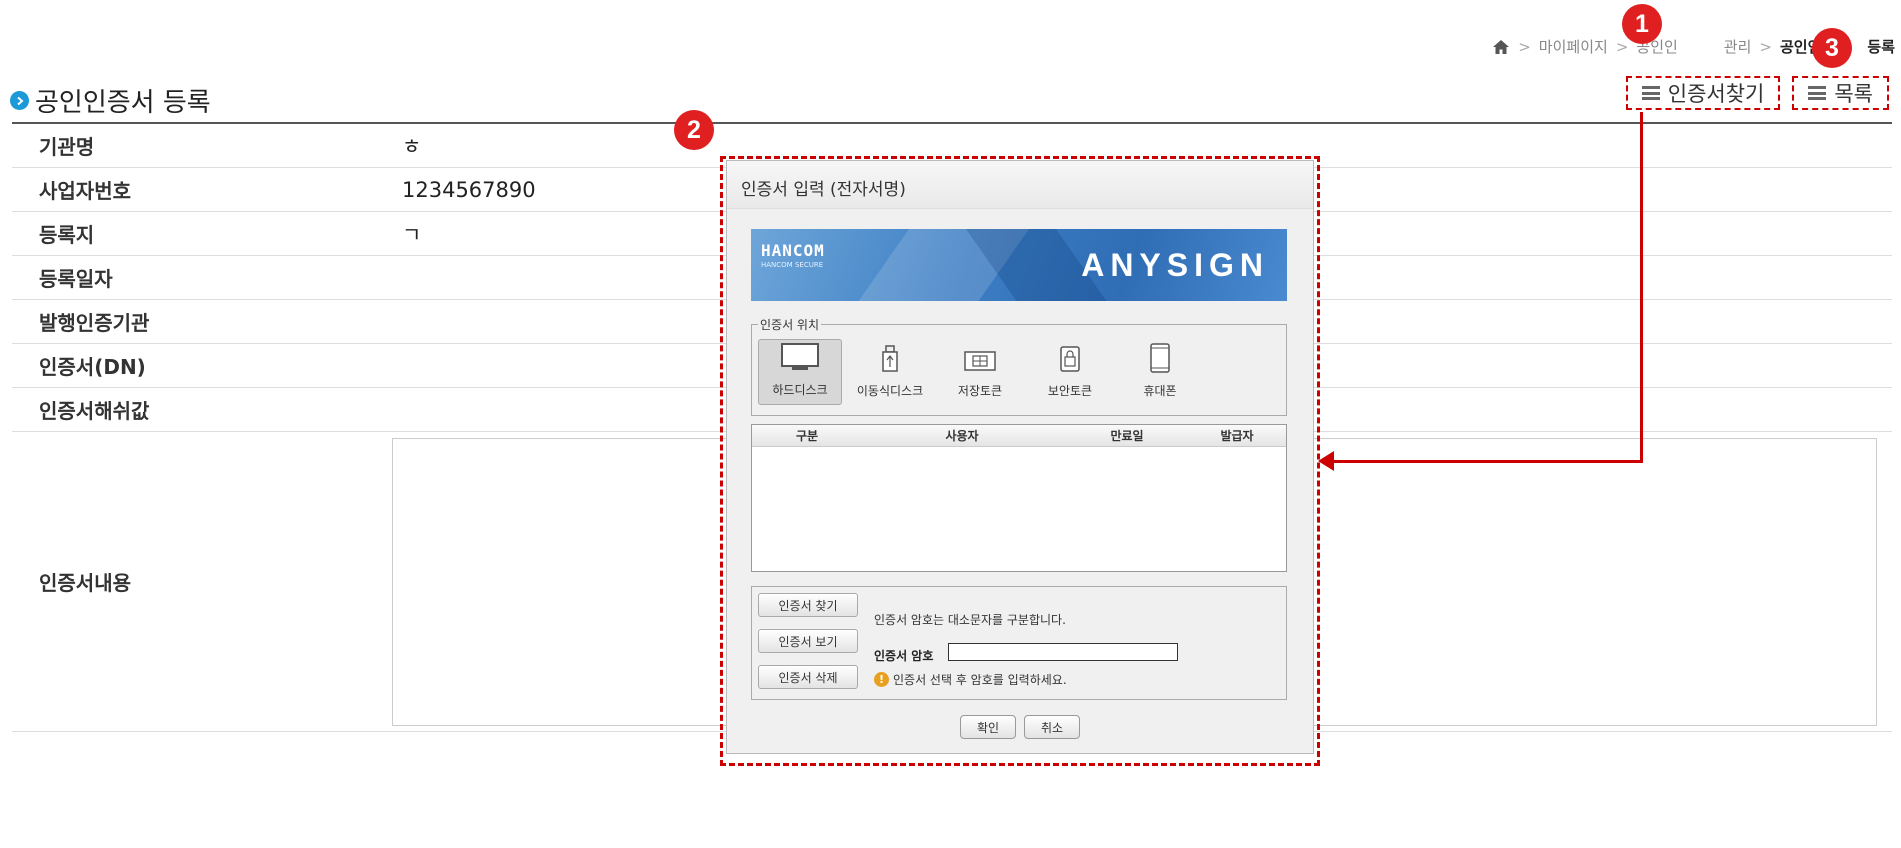 The width and height of the screenshot is (1901, 848). Describe the element at coordinates (1642, 24) in the screenshot. I see `step-badge-1: 1` at that location.